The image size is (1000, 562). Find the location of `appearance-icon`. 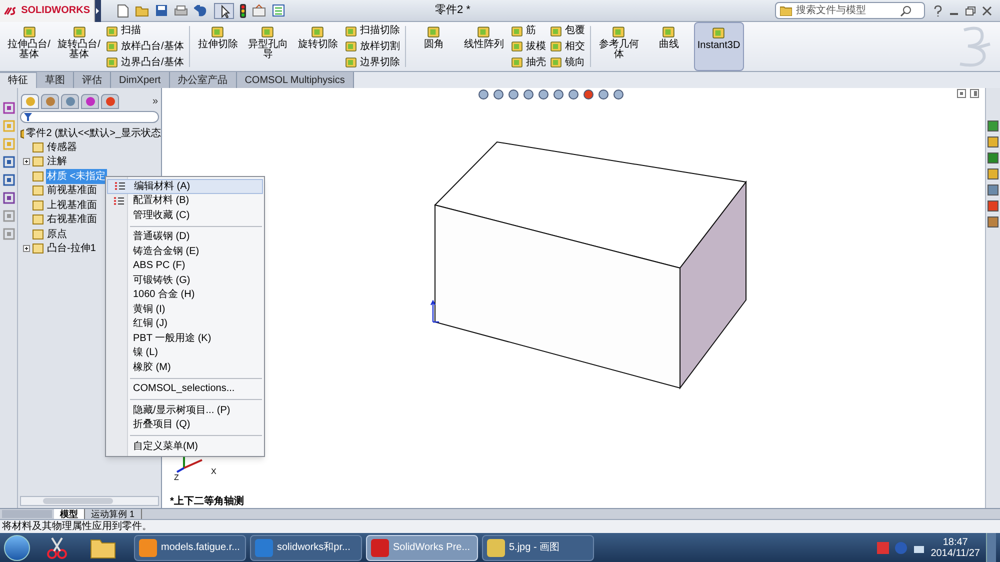

appearance-icon is located at coordinates (588, 94).